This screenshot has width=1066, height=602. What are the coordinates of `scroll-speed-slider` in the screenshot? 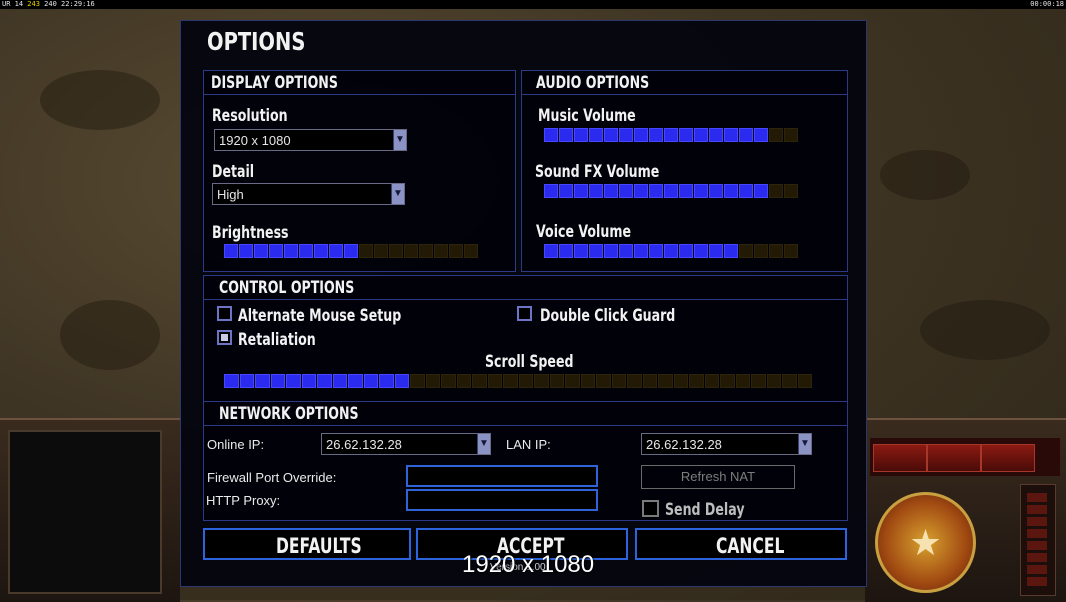 It's located at (518, 381).